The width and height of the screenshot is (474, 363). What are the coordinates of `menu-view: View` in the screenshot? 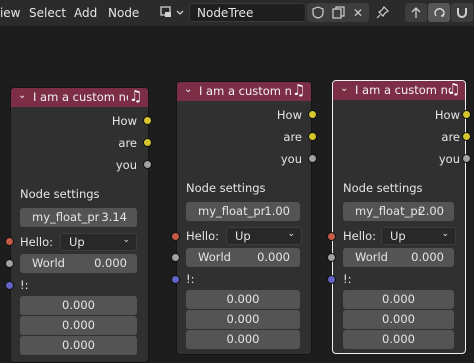 It's located at (10, 13).